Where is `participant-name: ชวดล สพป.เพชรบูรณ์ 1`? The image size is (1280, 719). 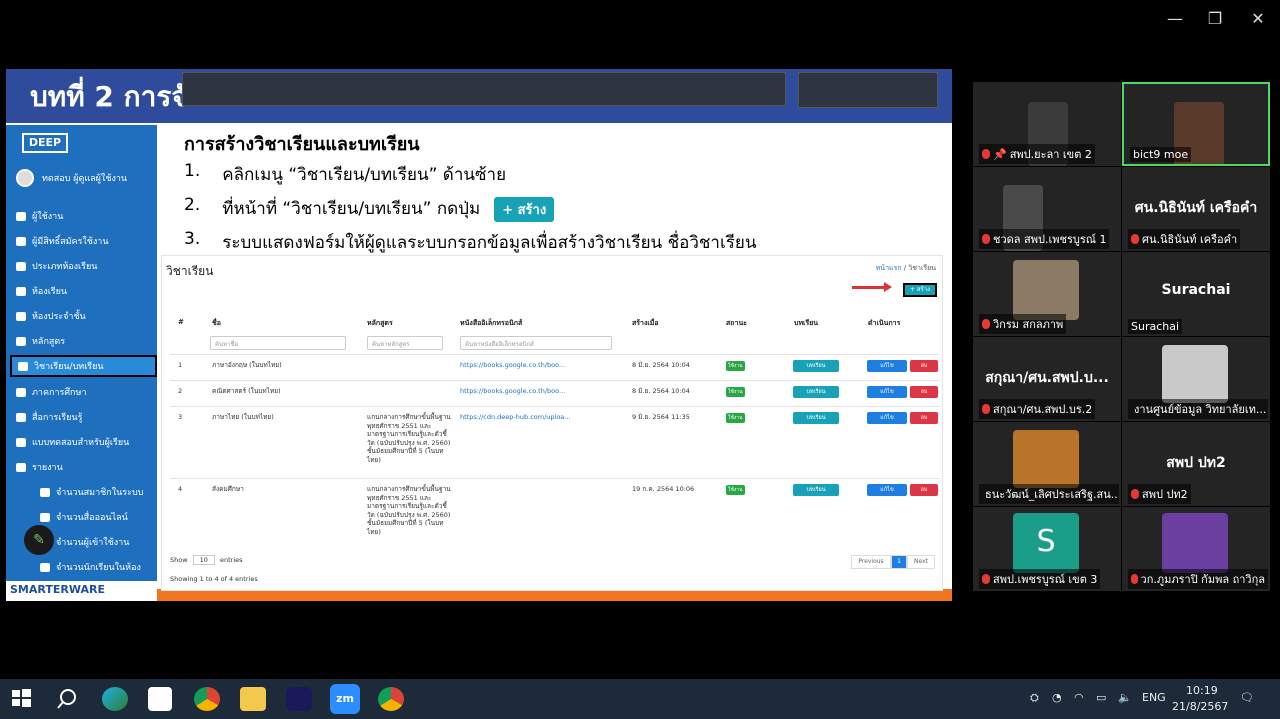
participant-name: ชวดล สพป.เพชรบูรณ์ 1 is located at coordinates (1044, 239).